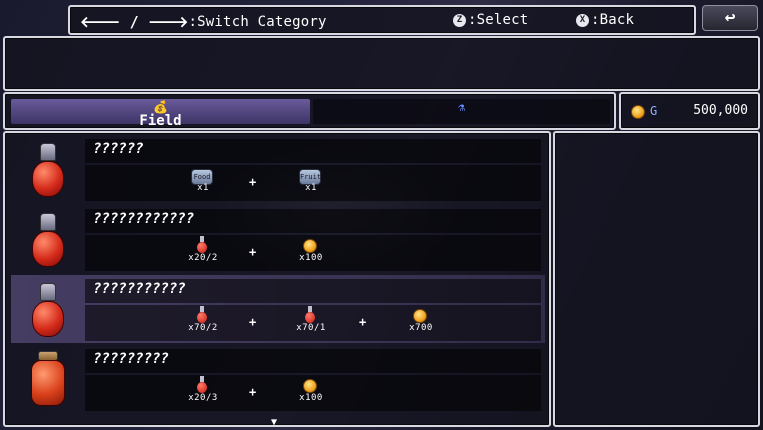 This screenshot has height=430, width=763. What do you see at coordinates (582, 20) in the screenshot?
I see `x-key-icon: X` at bounding box center [582, 20].